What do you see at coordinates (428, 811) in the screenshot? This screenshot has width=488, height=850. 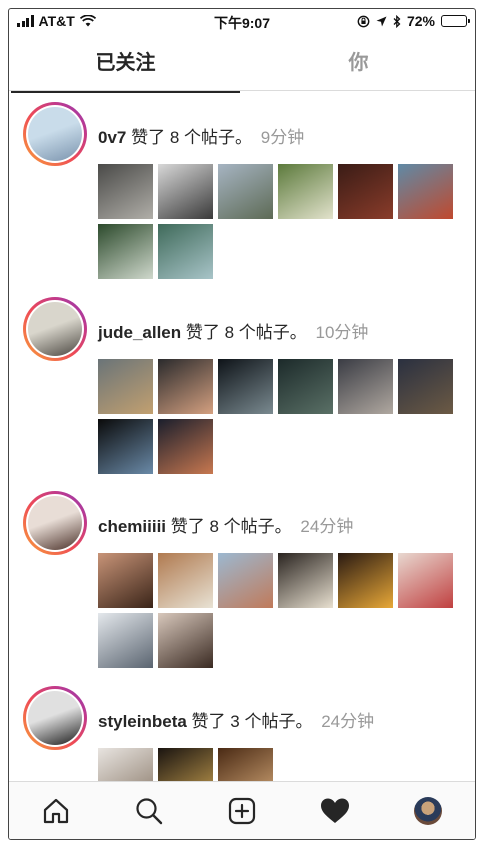 I see `profile-avatar` at bounding box center [428, 811].